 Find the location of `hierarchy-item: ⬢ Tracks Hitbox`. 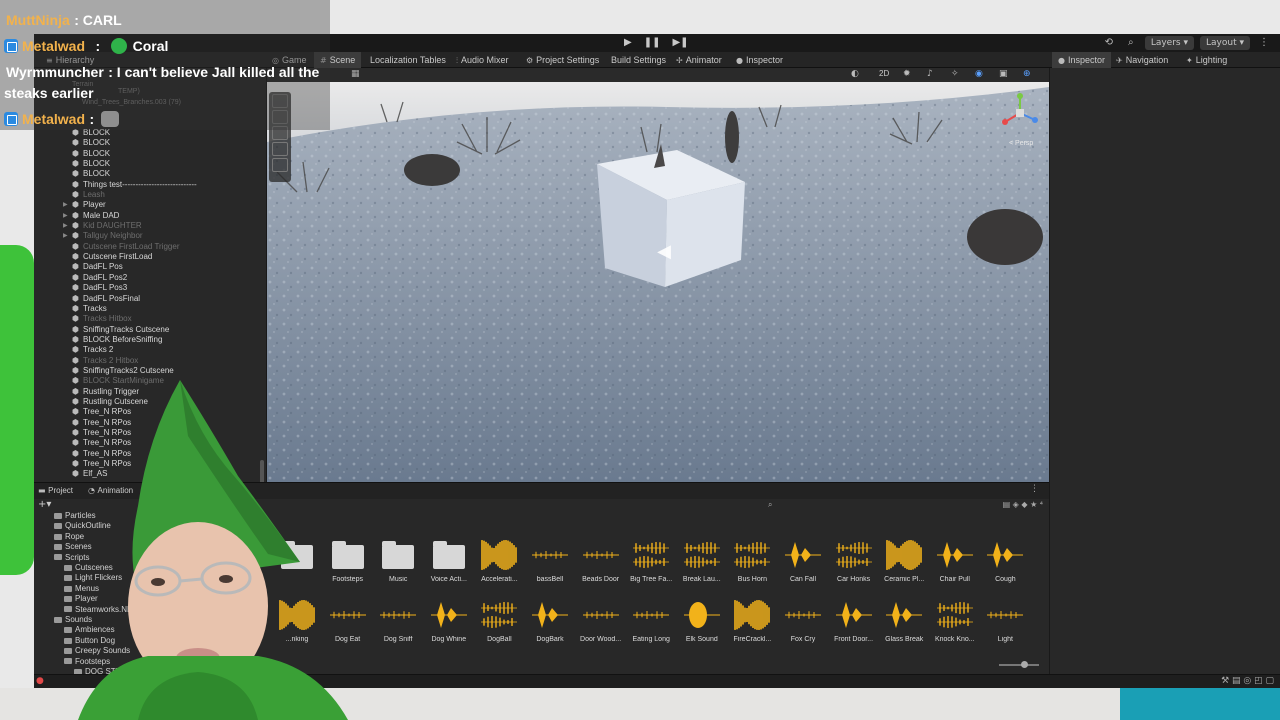

hierarchy-item: ⬢ Tracks Hitbox is located at coordinates (150, 319).